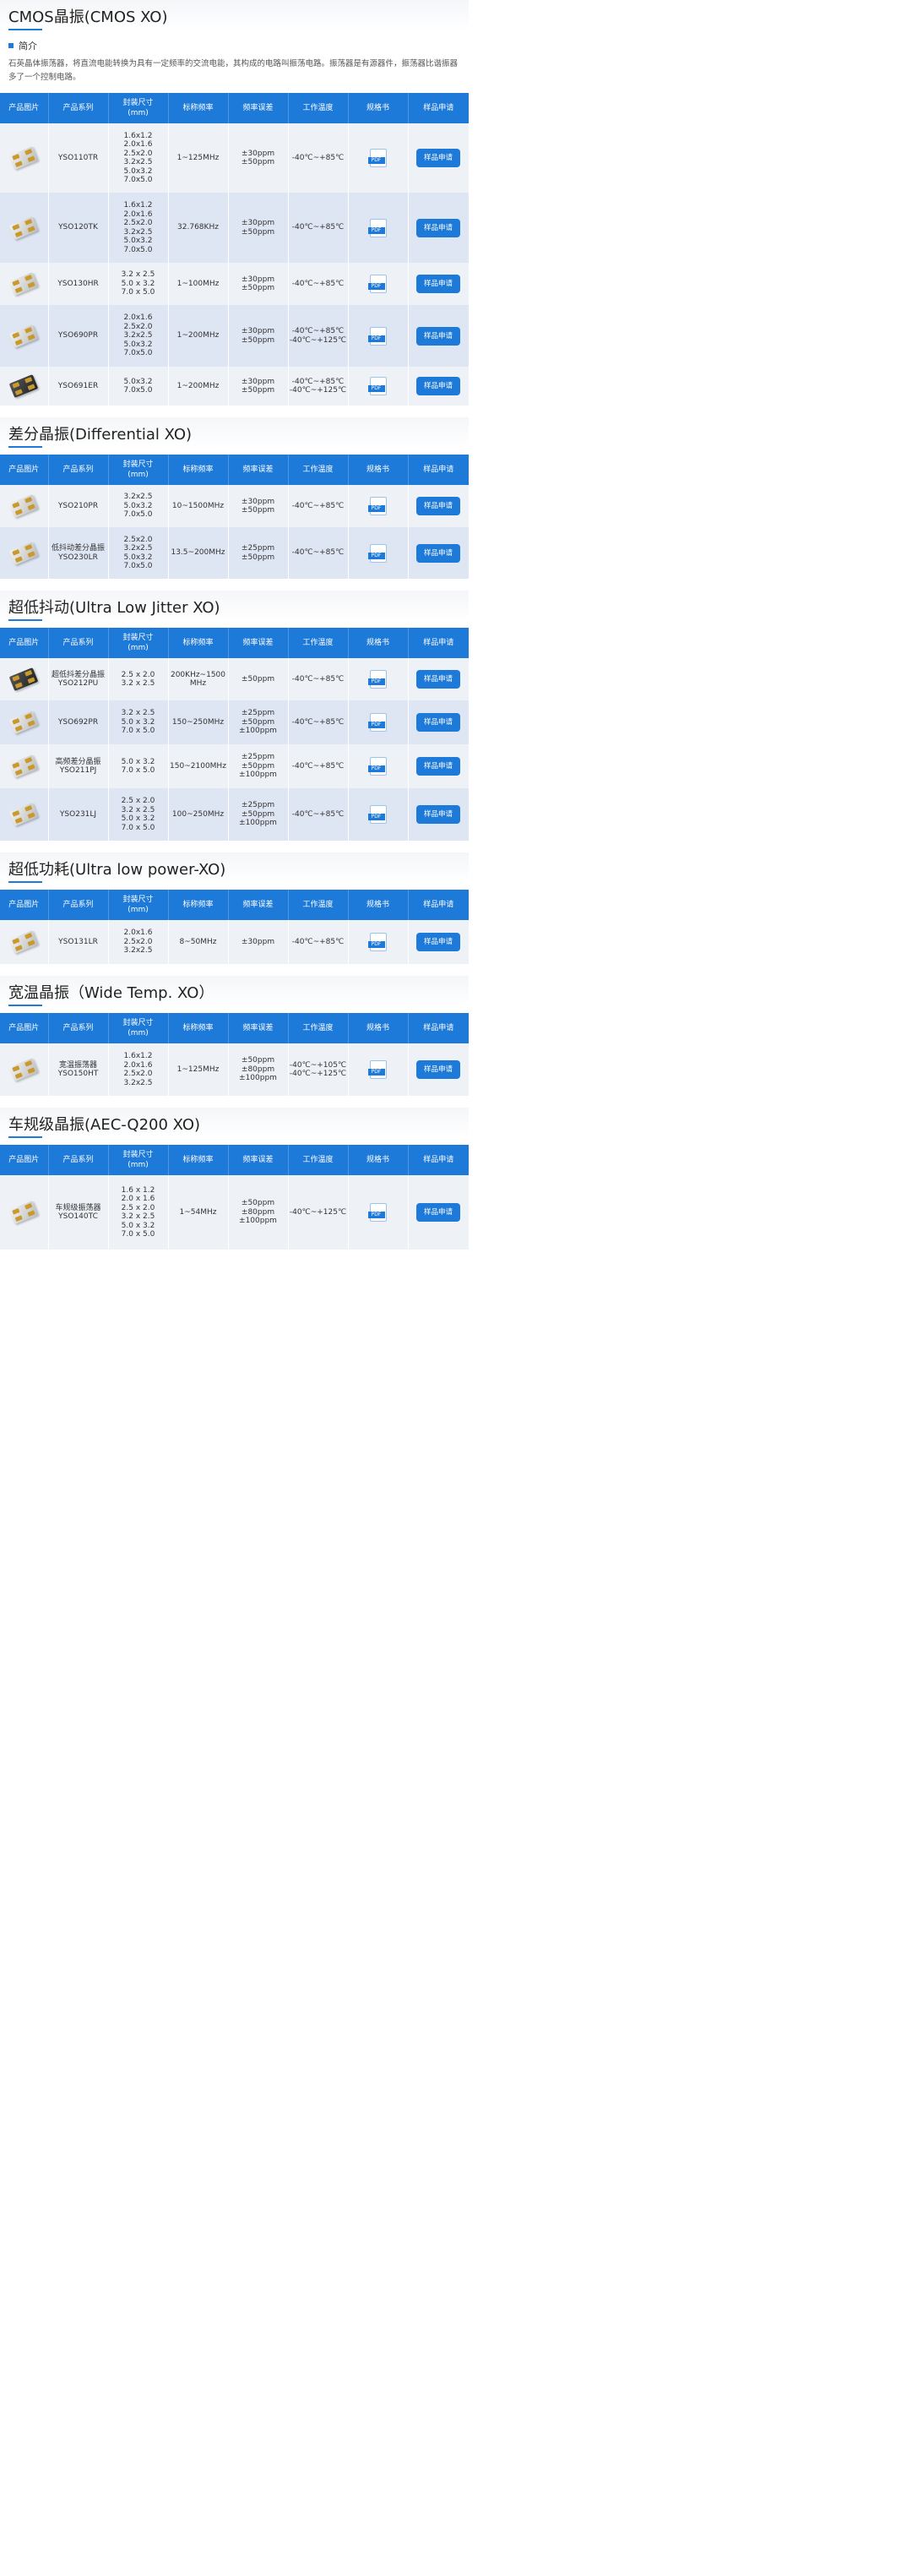 This screenshot has height=2576, width=912. What do you see at coordinates (258, 1069) in the screenshot?
I see `frequency-tolerance: ±50ppm ±80ppm ±100ppm` at bounding box center [258, 1069].